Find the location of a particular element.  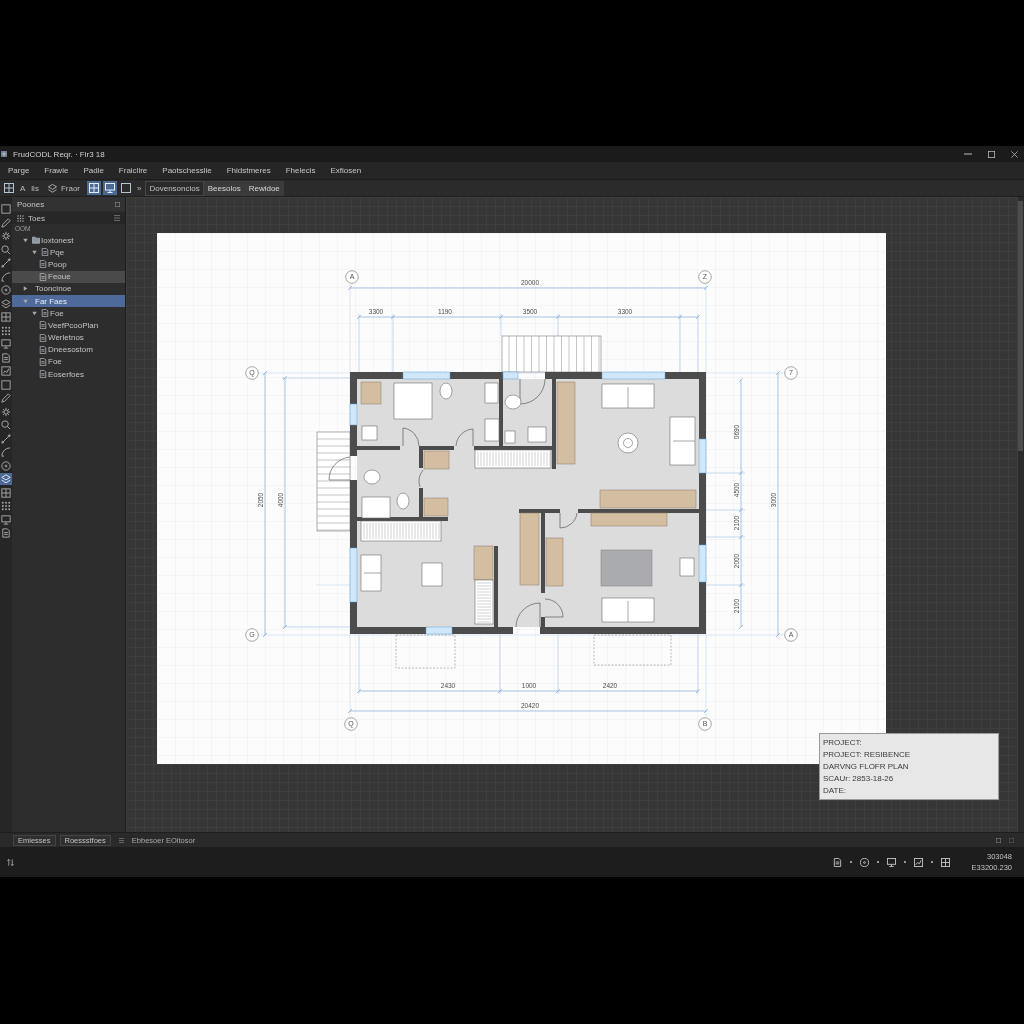

tree-item: Feoue is located at coordinates (68, 276).